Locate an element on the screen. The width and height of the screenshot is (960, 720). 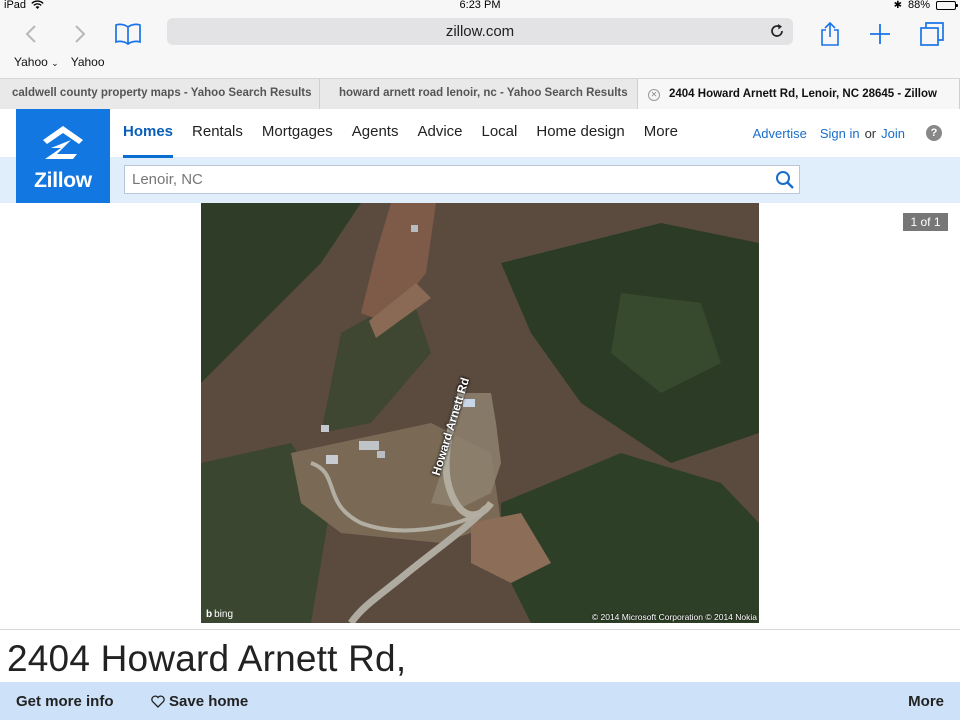
divider is located at coordinates (480, 629).